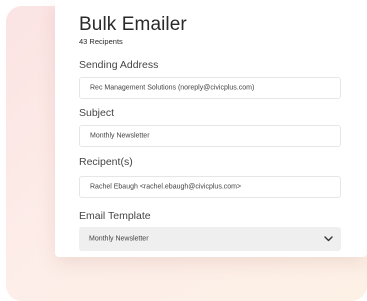 The height and width of the screenshot is (301, 367). Describe the element at coordinates (210, 136) in the screenshot. I see `subject-field: Monthly Newsletter` at that location.